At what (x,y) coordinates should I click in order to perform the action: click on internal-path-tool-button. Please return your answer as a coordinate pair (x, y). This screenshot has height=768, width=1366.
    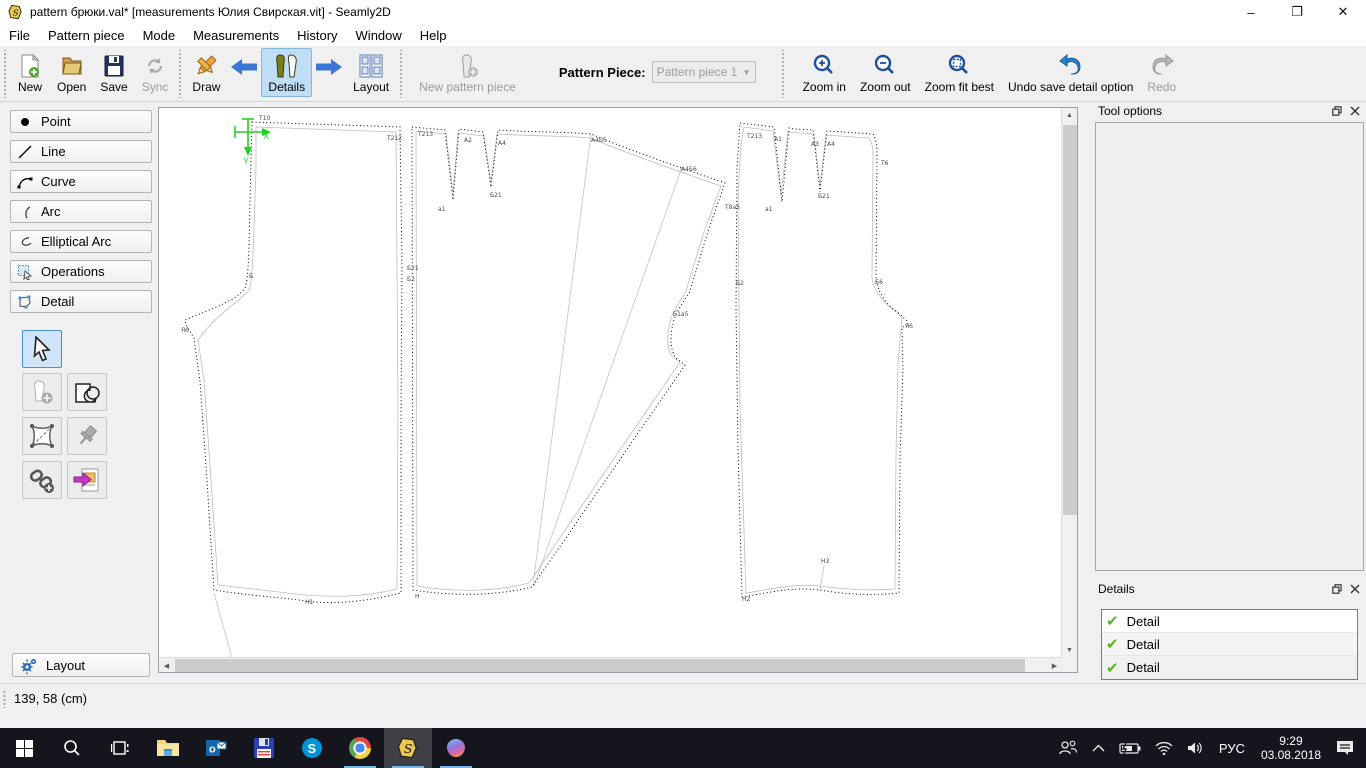
    Looking at the image, I should click on (42, 436).